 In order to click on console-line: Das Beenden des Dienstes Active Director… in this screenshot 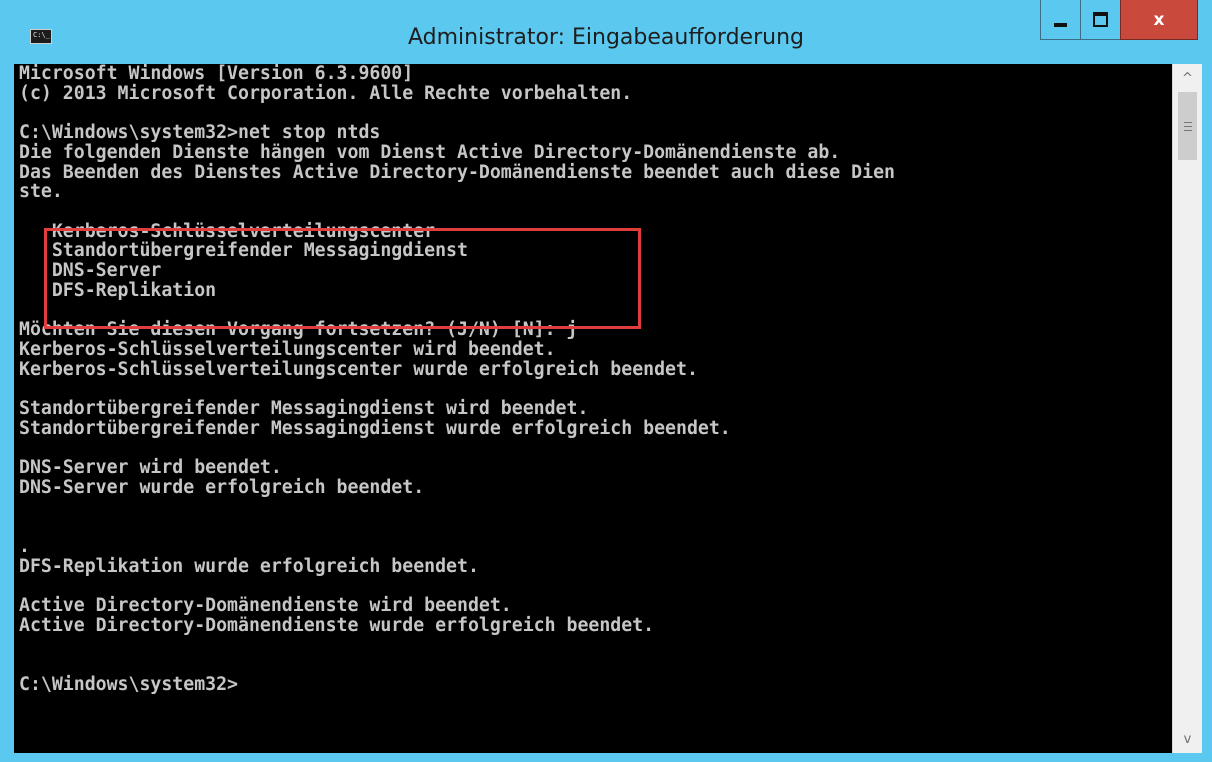, I will do `click(457, 172)`.